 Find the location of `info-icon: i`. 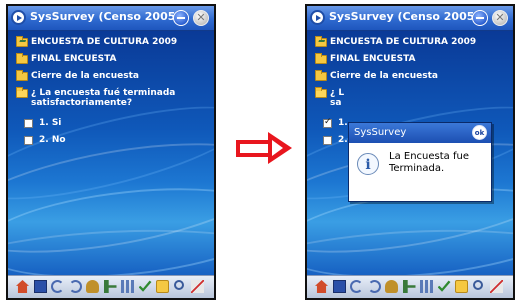

info-icon: i is located at coordinates (368, 164).